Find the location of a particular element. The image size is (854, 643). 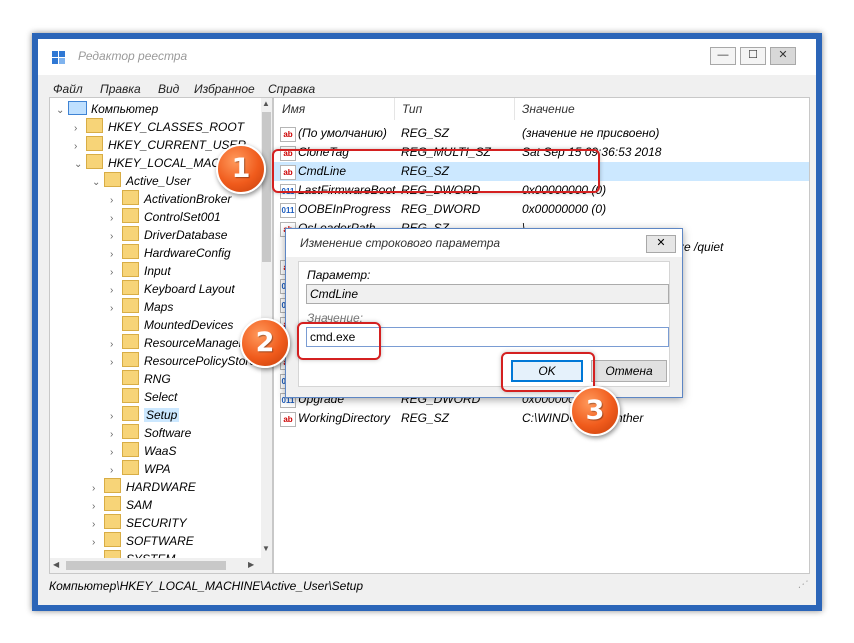

computer-icon is located at coordinates (77, 108).